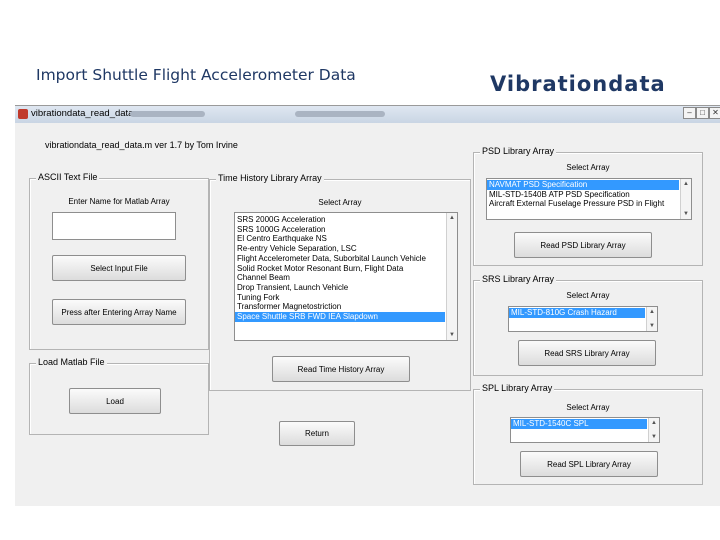 Image resolution: width=720 pixels, height=540 pixels. Describe the element at coordinates (196, 75) in the screenshot. I see `slide-title: Import Shuttle Flight Accelerometer Data` at that location.